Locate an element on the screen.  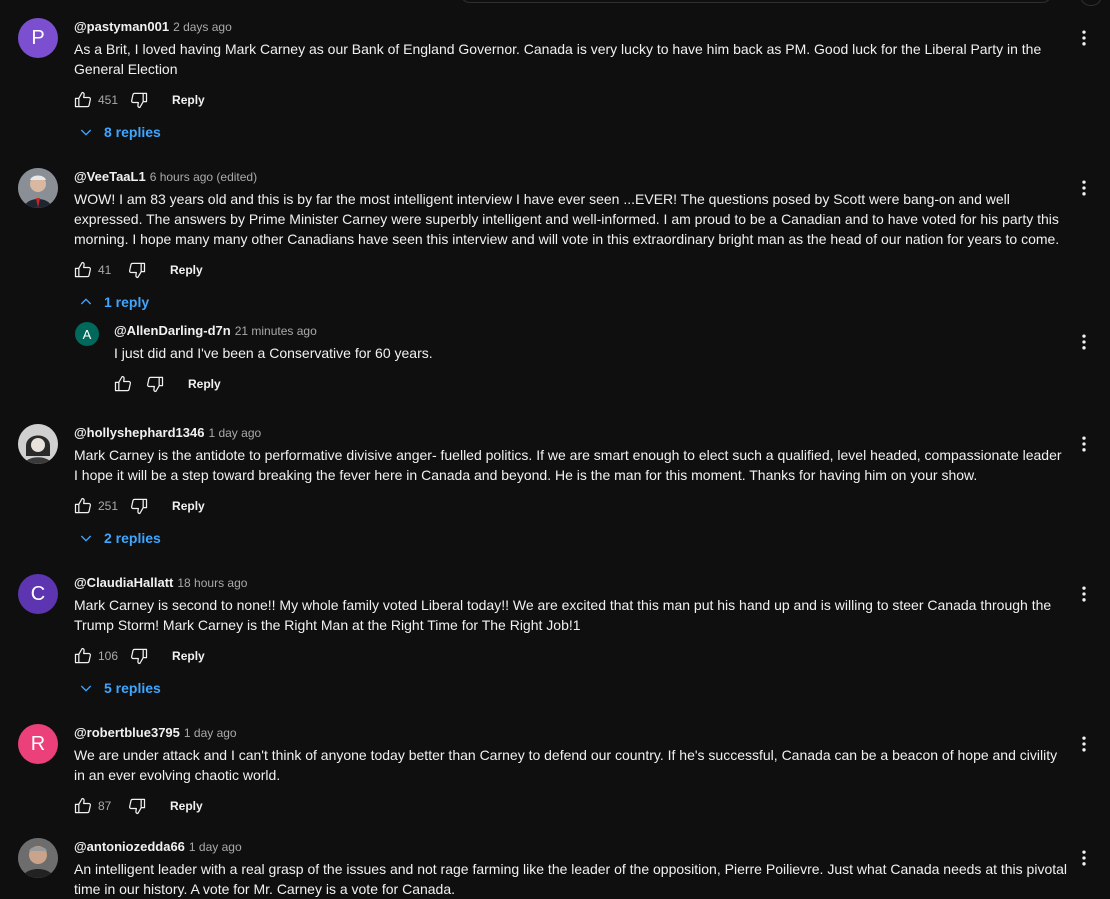
search-bar-edge is located at coordinates (756, 1).